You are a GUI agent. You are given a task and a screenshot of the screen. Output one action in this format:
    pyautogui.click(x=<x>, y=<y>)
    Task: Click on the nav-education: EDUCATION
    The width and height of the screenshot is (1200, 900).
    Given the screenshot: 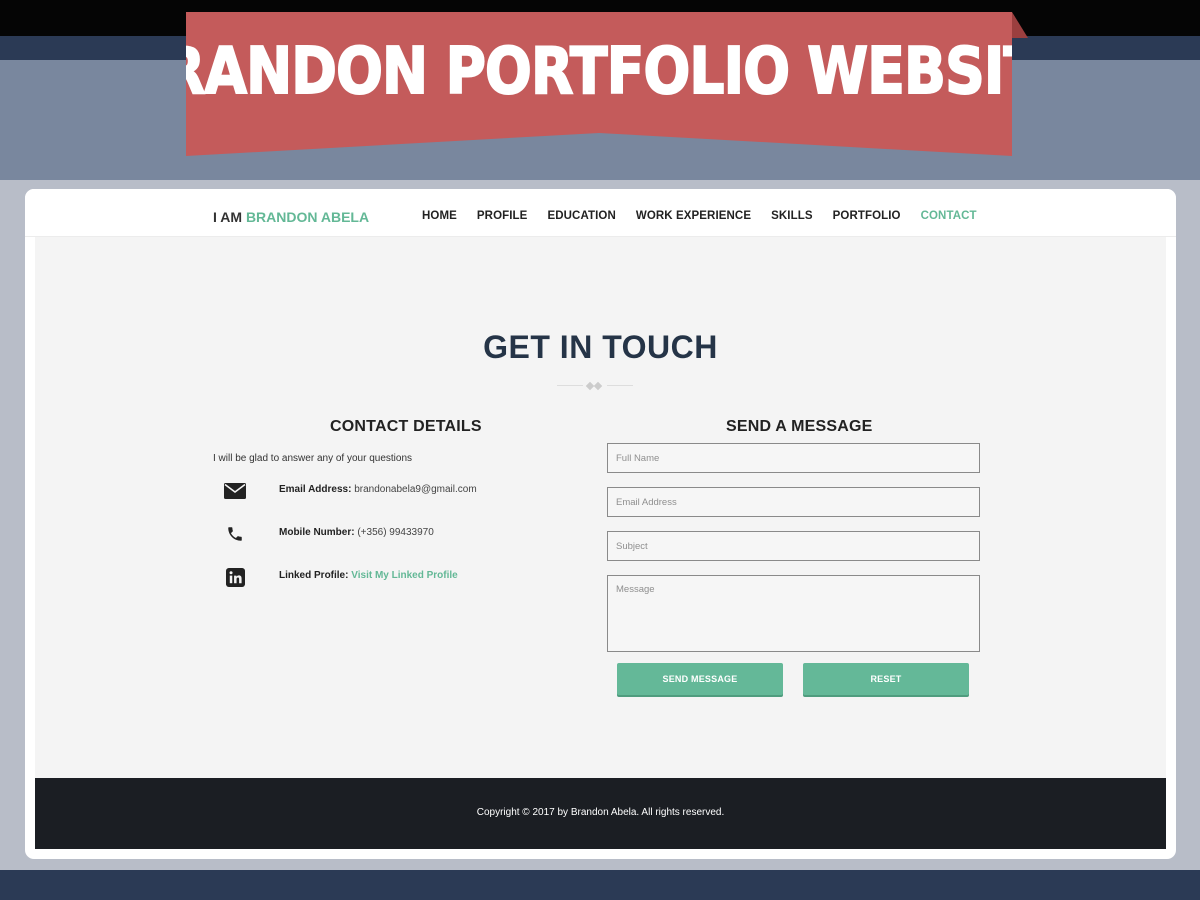 What is the action you would take?
    pyautogui.click(x=581, y=216)
    